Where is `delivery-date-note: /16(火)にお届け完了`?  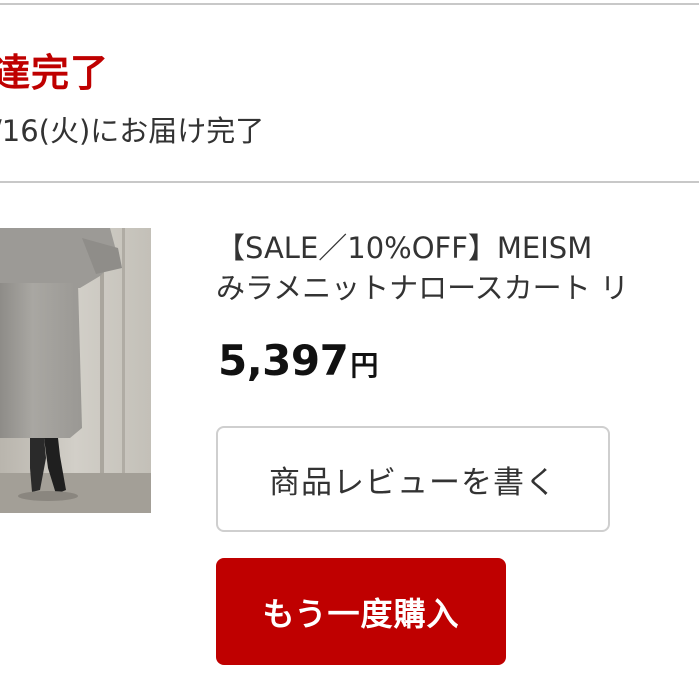
delivery-date-note: /16(火)にお届け完了 is located at coordinates (132, 131).